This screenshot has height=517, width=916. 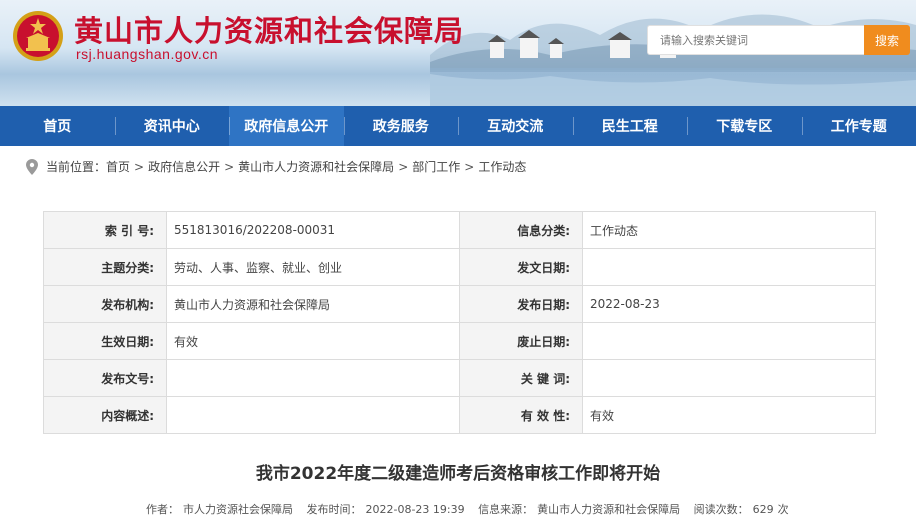 I want to click on document-number-value, so click(x=313, y=378).